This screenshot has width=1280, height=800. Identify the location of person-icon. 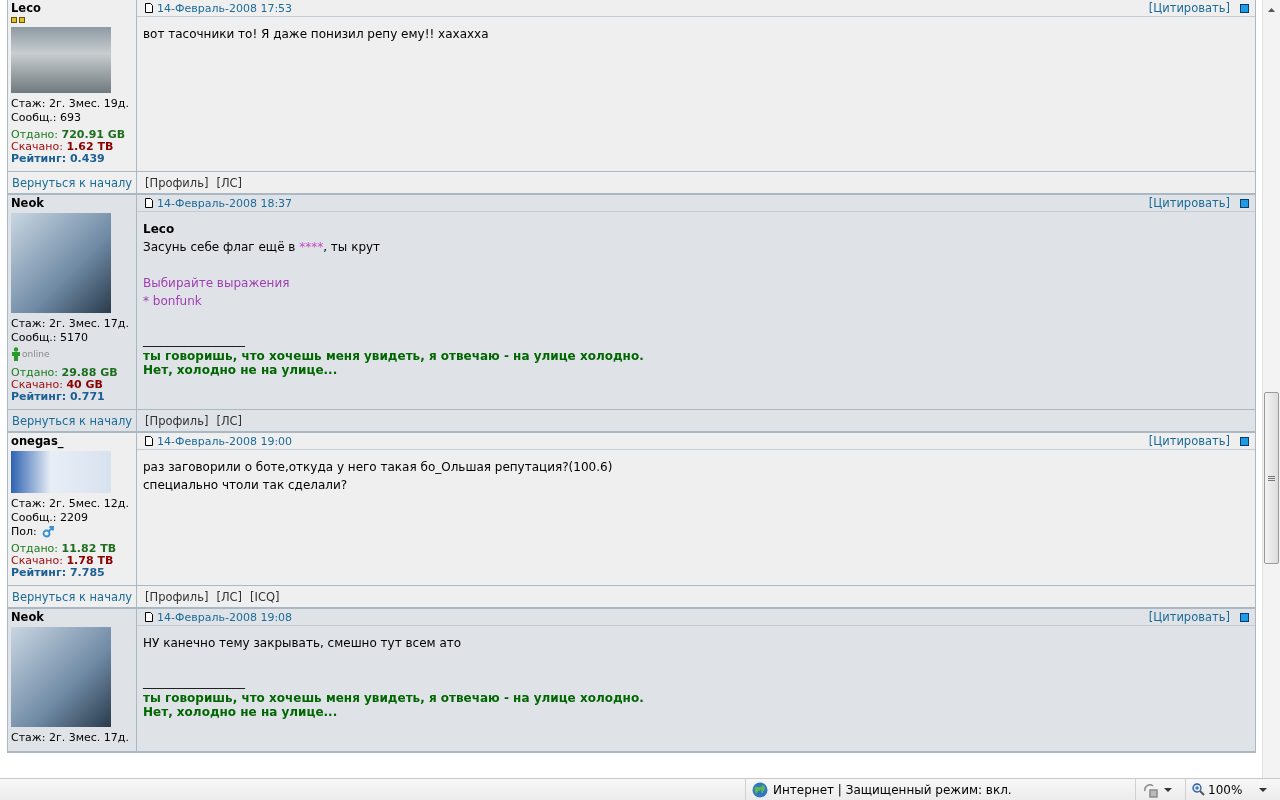
(16, 354).